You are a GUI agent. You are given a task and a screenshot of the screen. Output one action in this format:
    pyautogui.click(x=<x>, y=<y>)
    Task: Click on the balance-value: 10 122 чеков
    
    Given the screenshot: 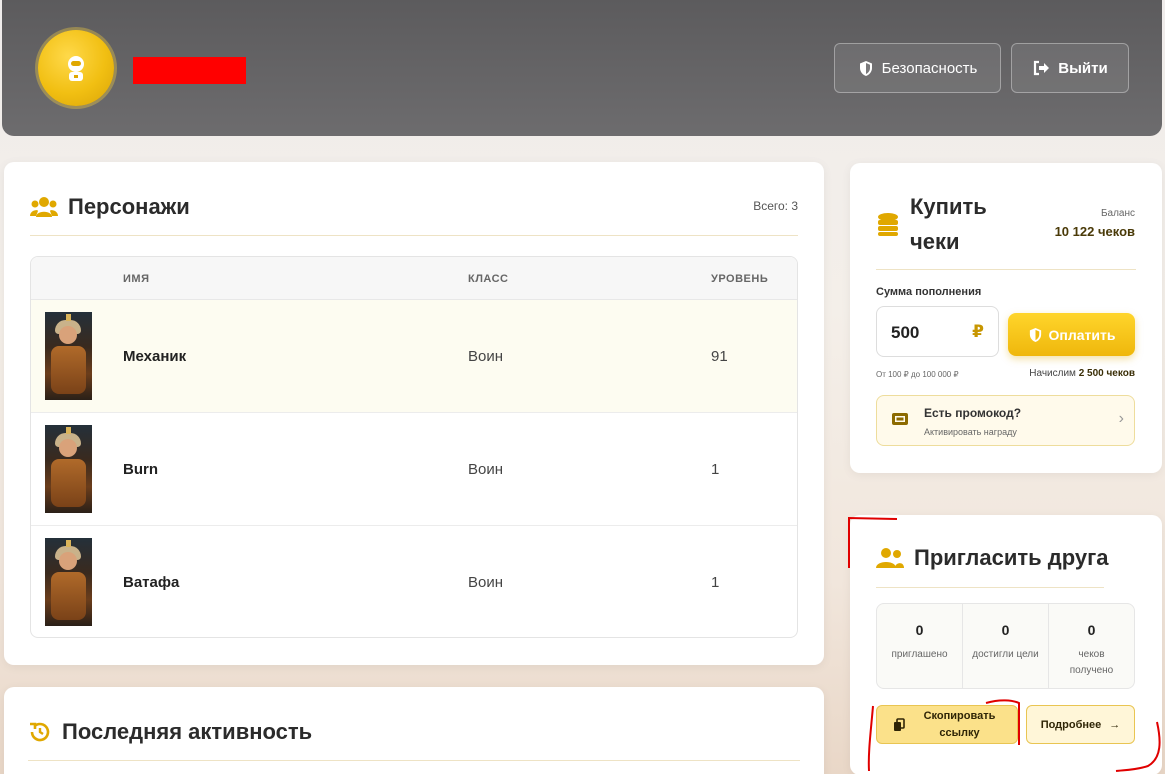 What is the action you would take?
    pyautogui.click(x=1094, y=231)
    